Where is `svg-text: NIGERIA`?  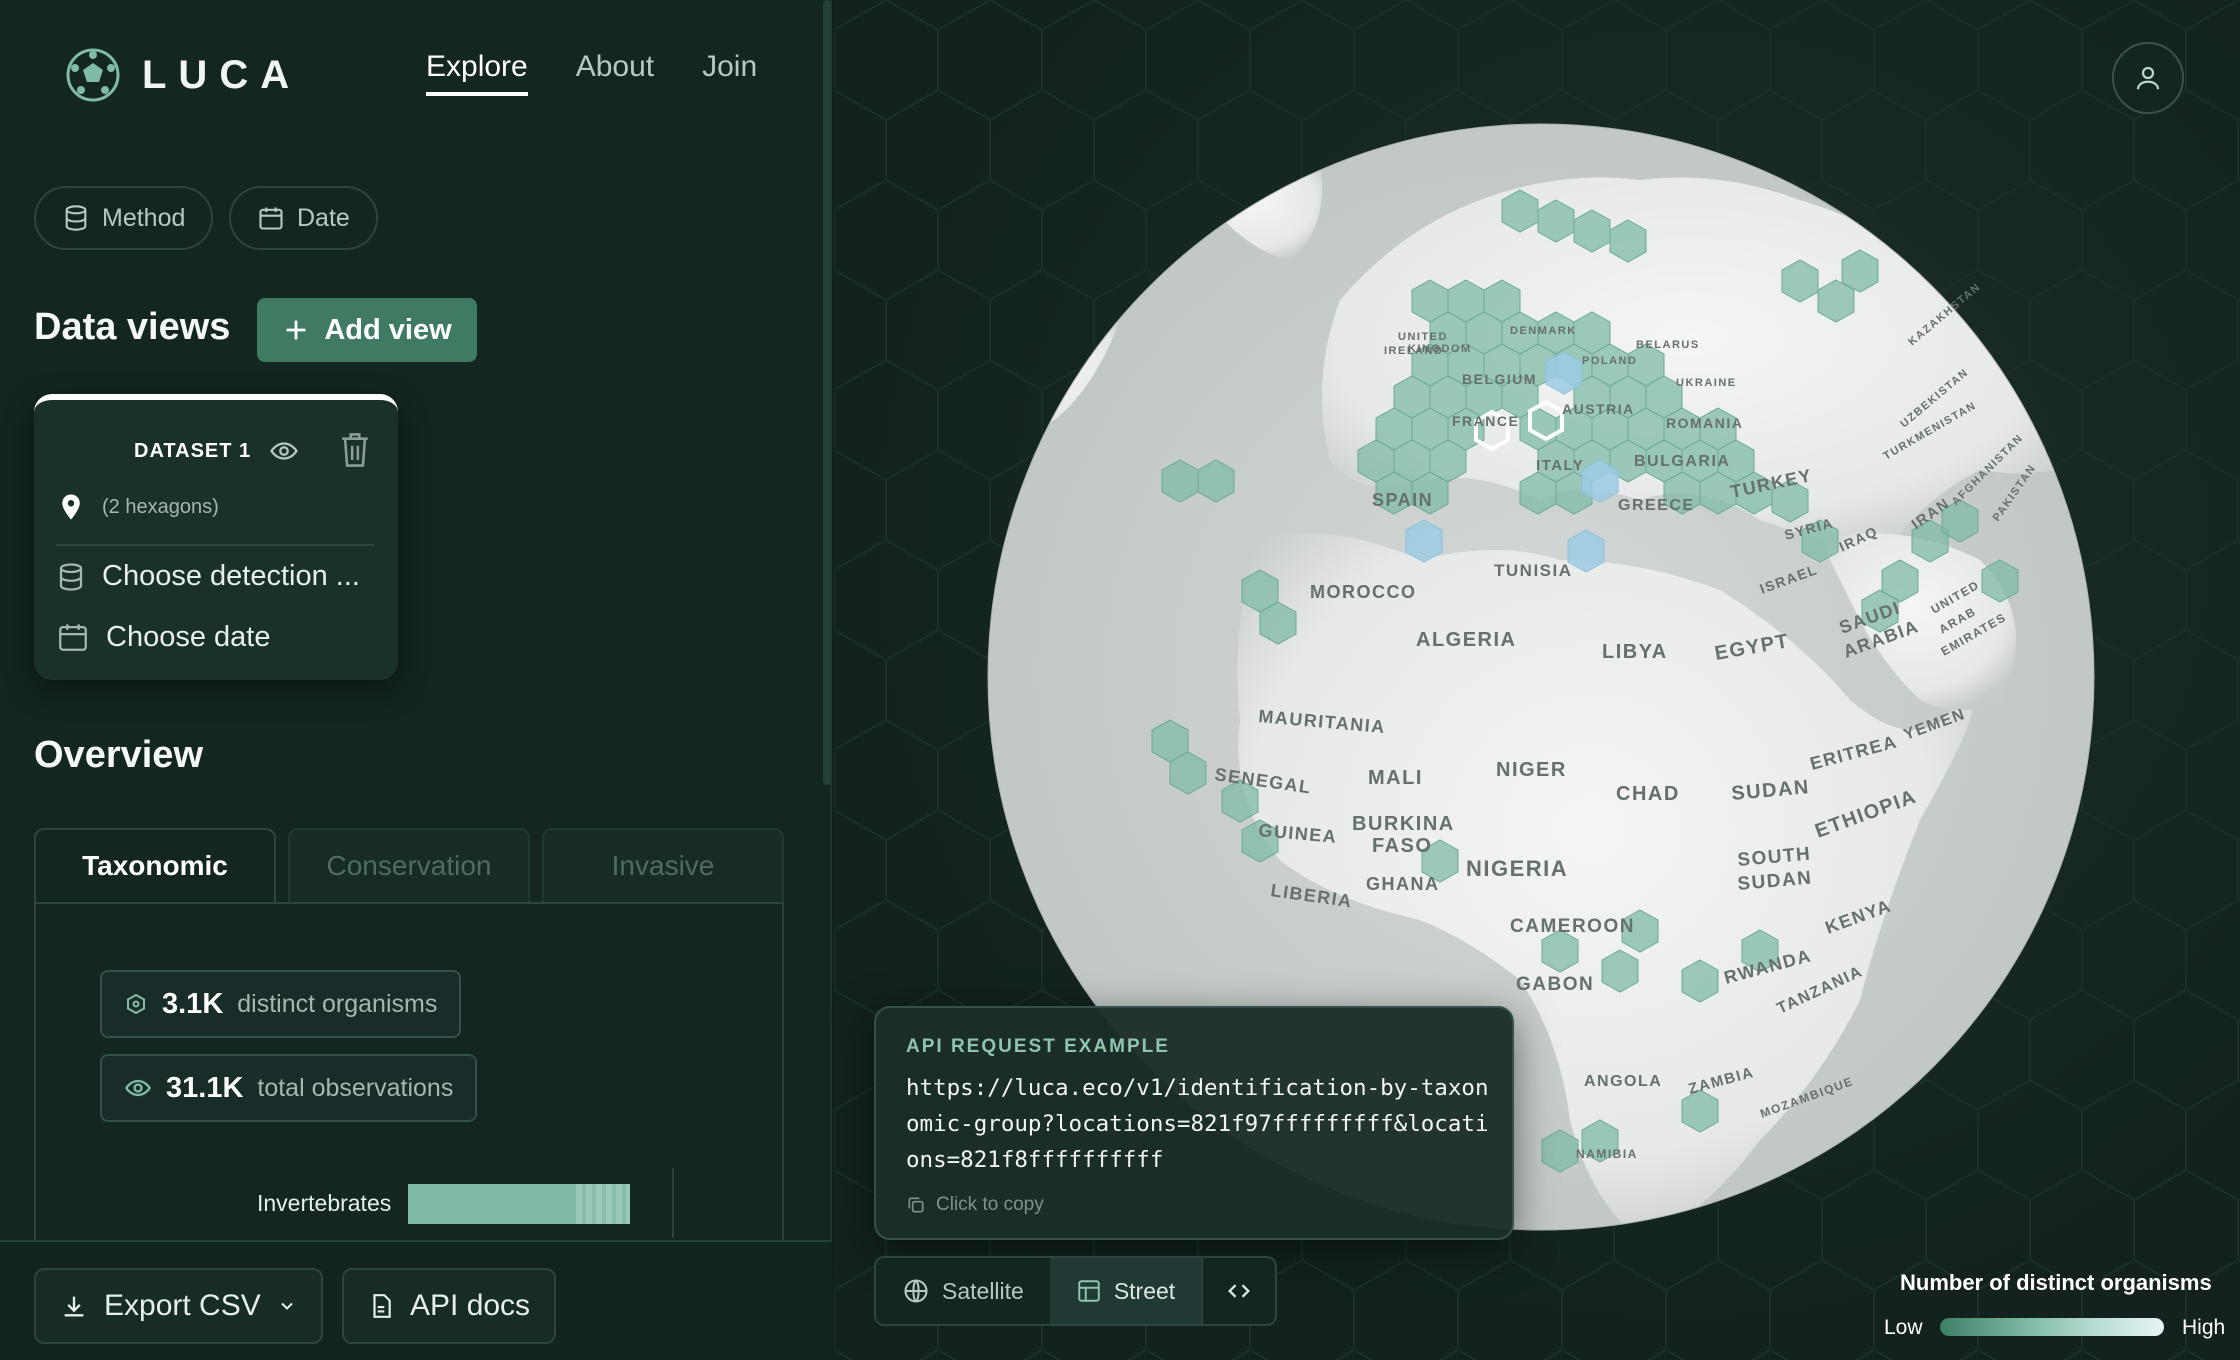 svg-text: NIGERIA is located at coordinates (1517, 868).